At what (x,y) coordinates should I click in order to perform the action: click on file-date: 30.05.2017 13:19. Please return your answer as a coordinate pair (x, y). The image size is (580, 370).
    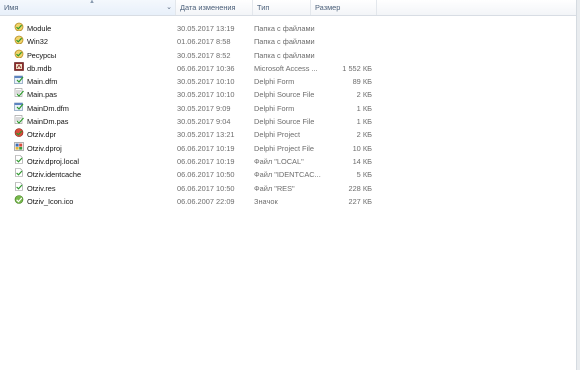
    Looking at the image, I should click on (206, 28).